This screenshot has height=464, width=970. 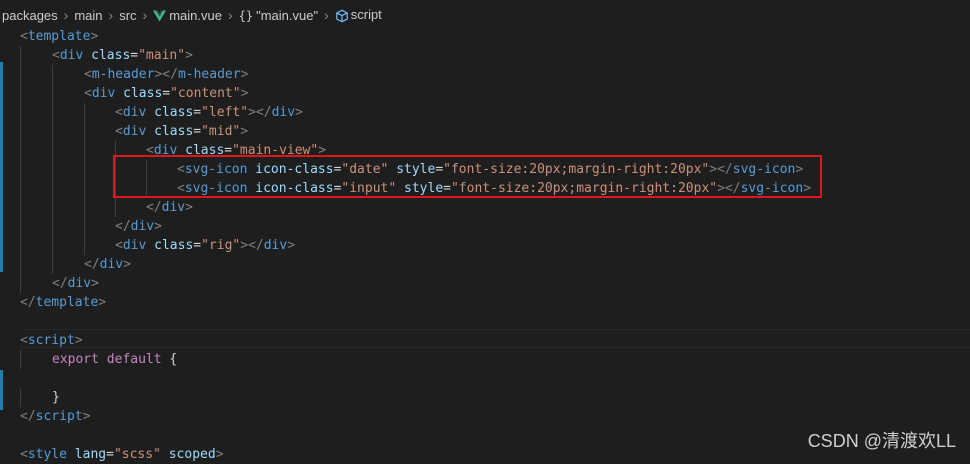 I want to click on code-token: export, so click(x=75, y=359).